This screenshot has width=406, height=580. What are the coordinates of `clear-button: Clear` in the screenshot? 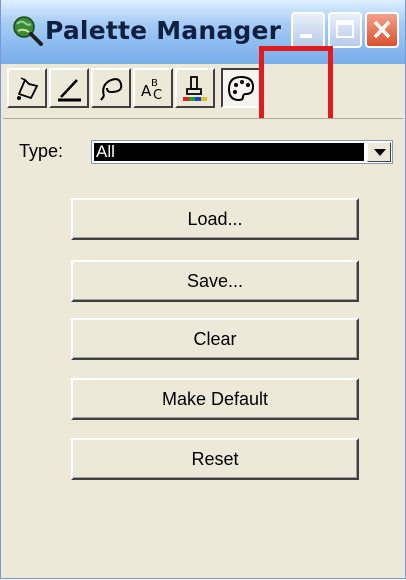 It's located at (215, 339).